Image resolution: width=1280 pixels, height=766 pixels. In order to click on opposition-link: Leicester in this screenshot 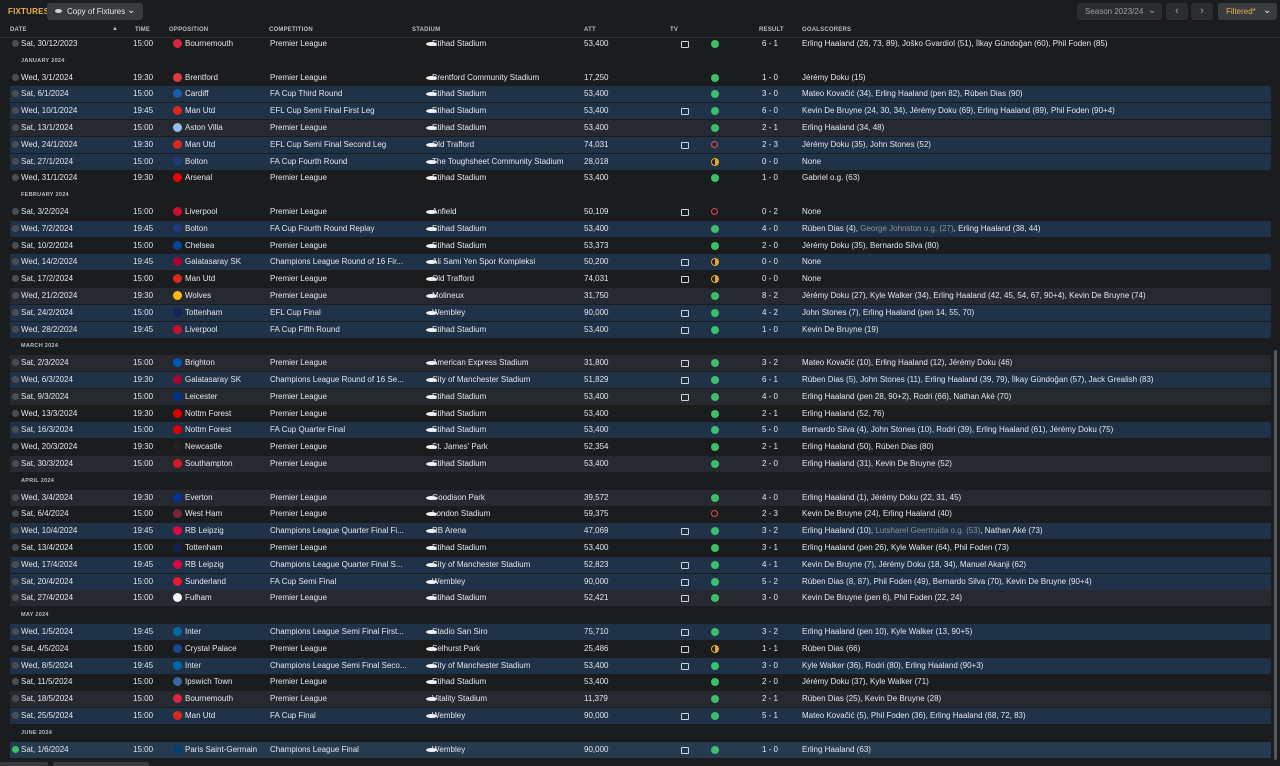, I will do `click(227, 396)`.